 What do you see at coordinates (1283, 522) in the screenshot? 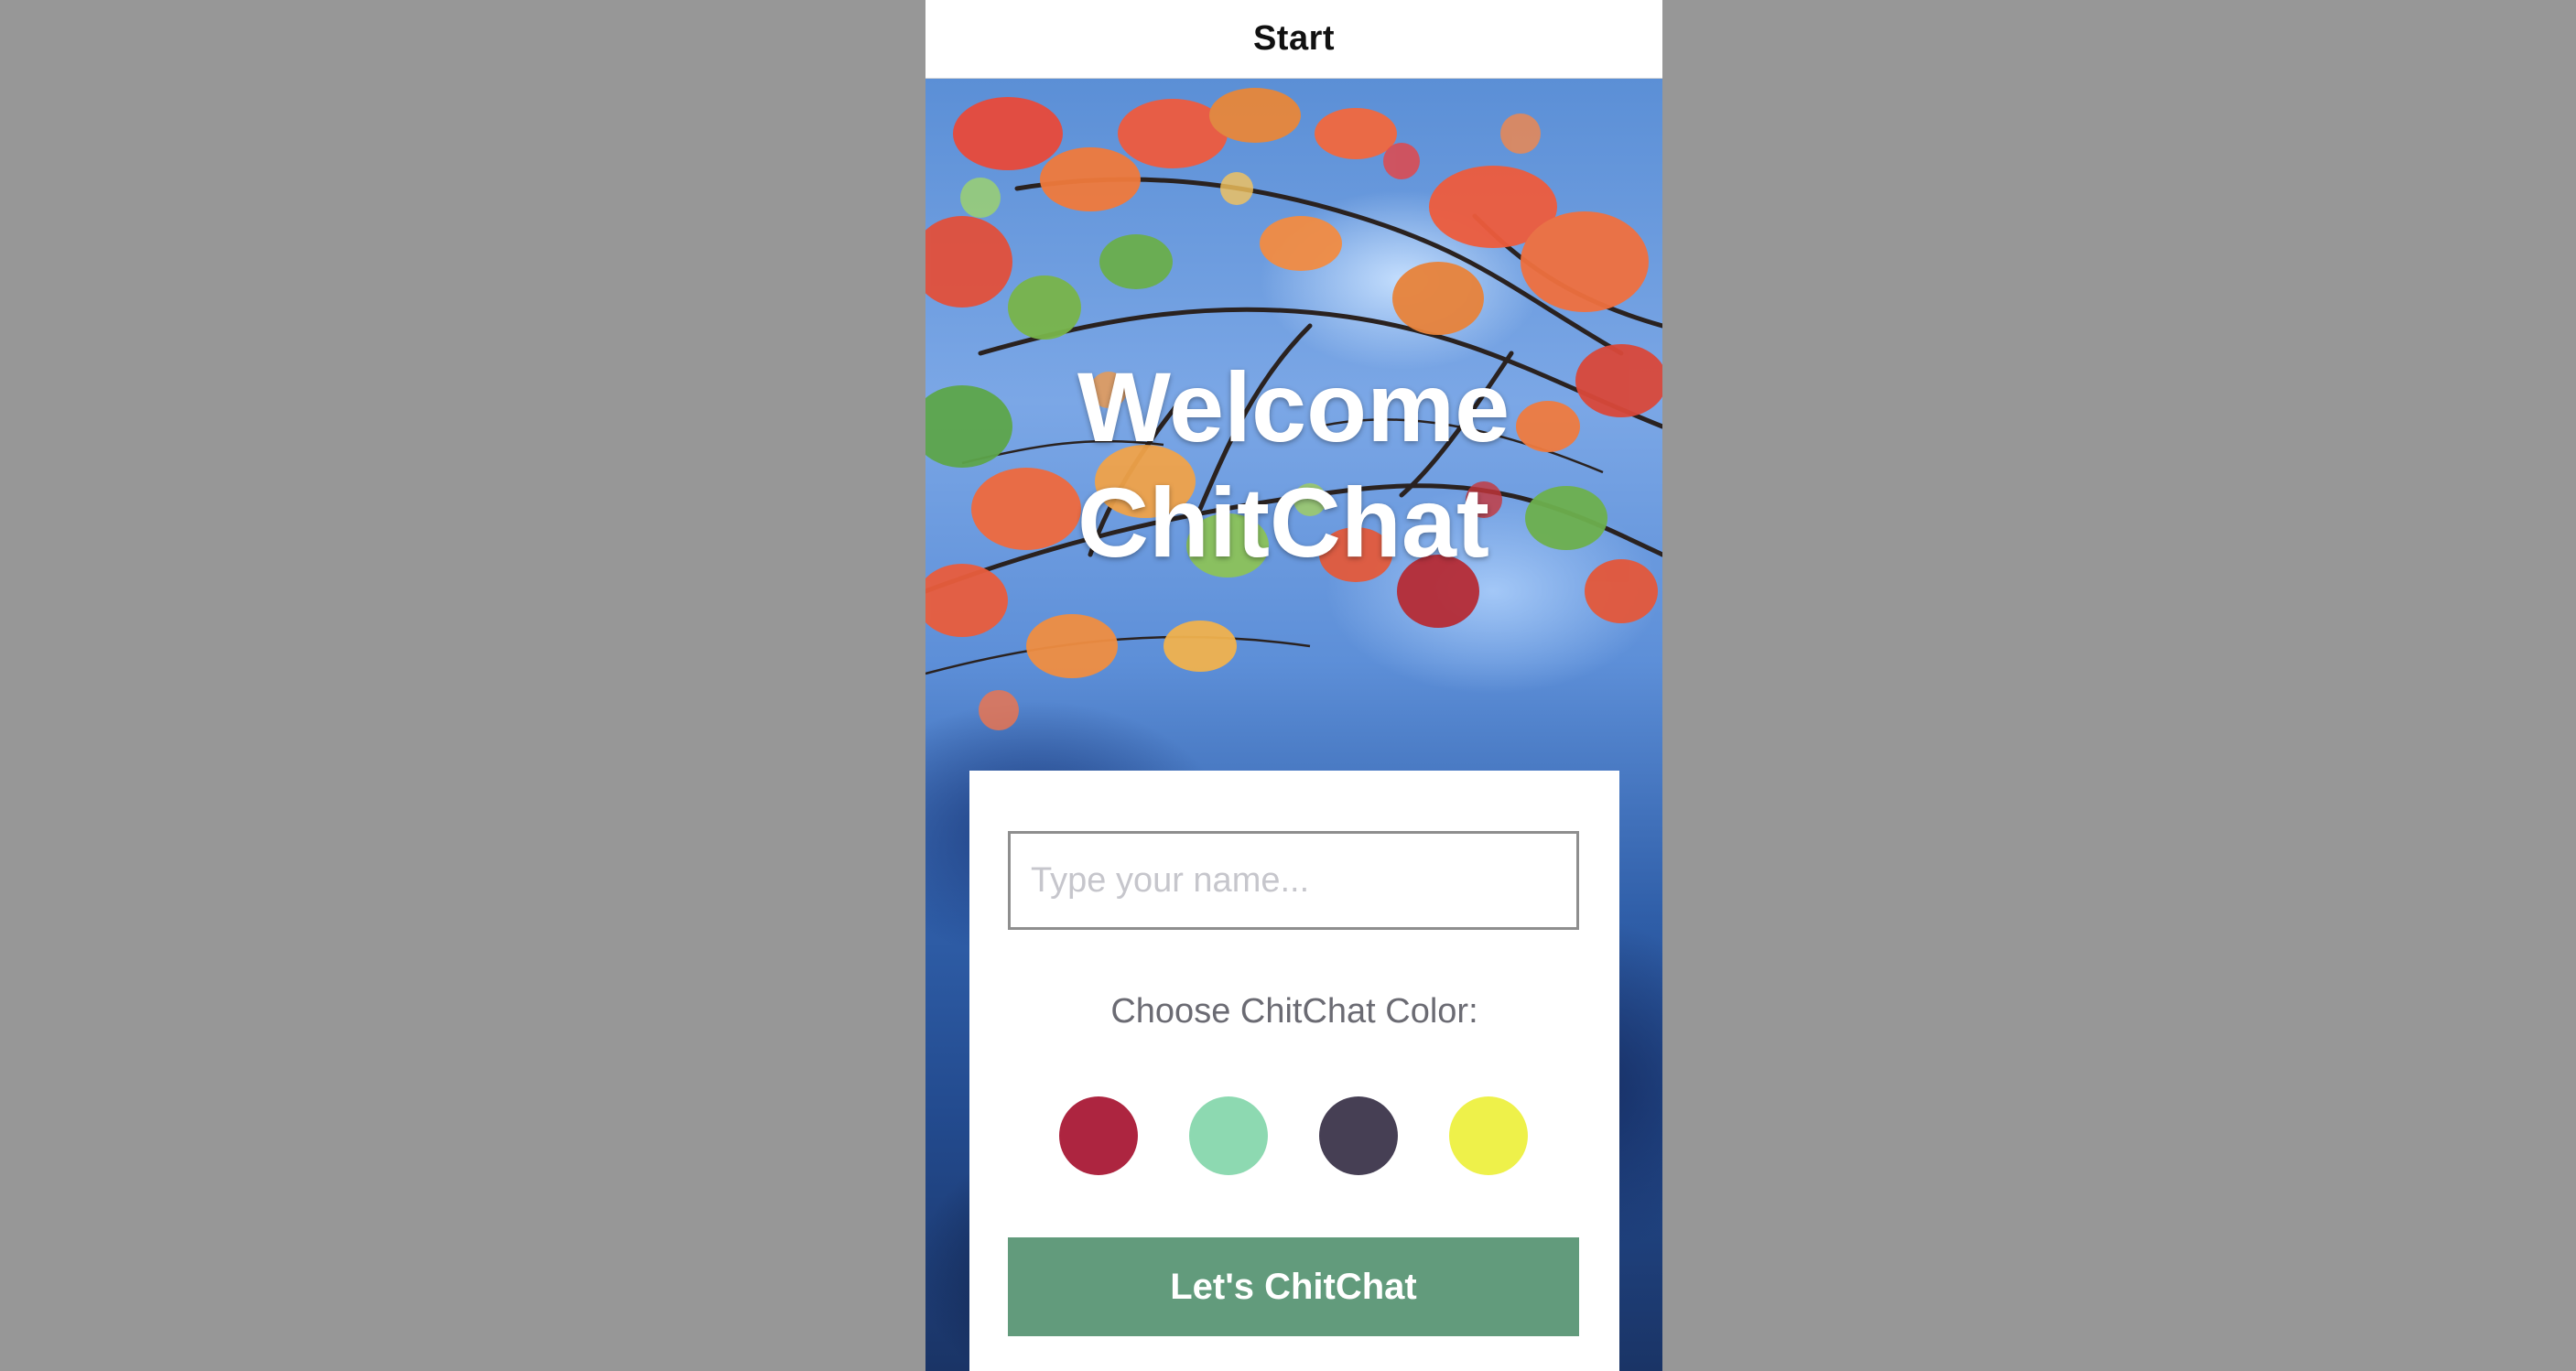
I see `welcome-heading-line-2: ChitChat` at bounding box center [1283, 522].